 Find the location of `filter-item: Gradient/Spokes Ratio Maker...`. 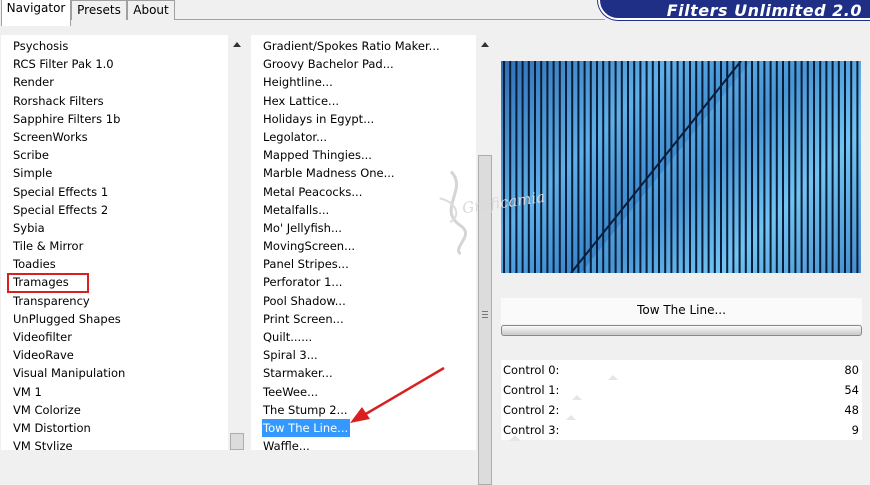

filter-item: Gradient/Spokes Ratio Maker... is located at coordinates (363, 46).